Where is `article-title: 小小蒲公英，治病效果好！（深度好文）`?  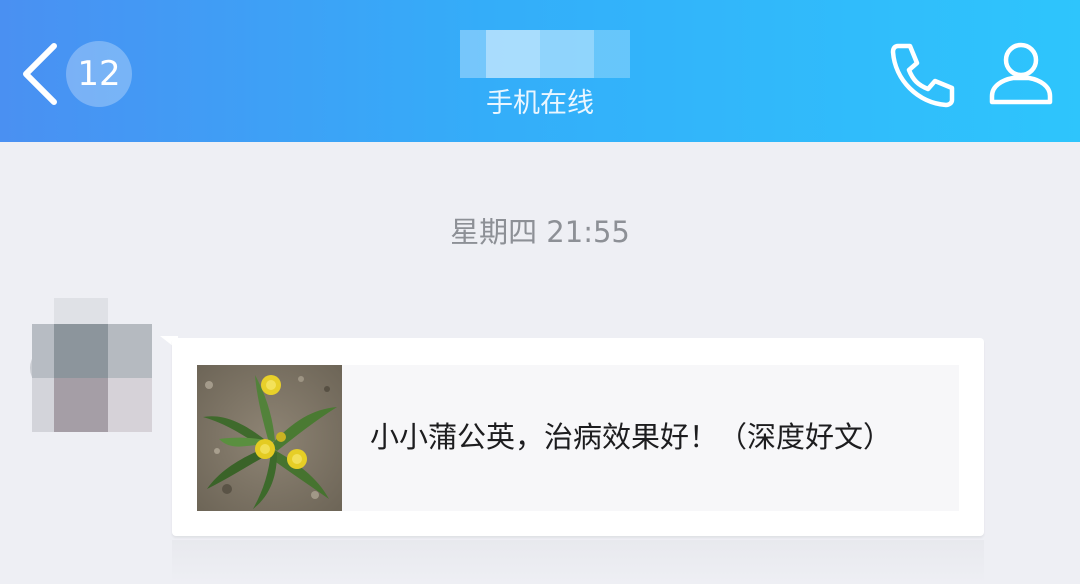
article-title: 小小蒲公英，治病效果好！（深度好文） is located at coordinates (631, 437).